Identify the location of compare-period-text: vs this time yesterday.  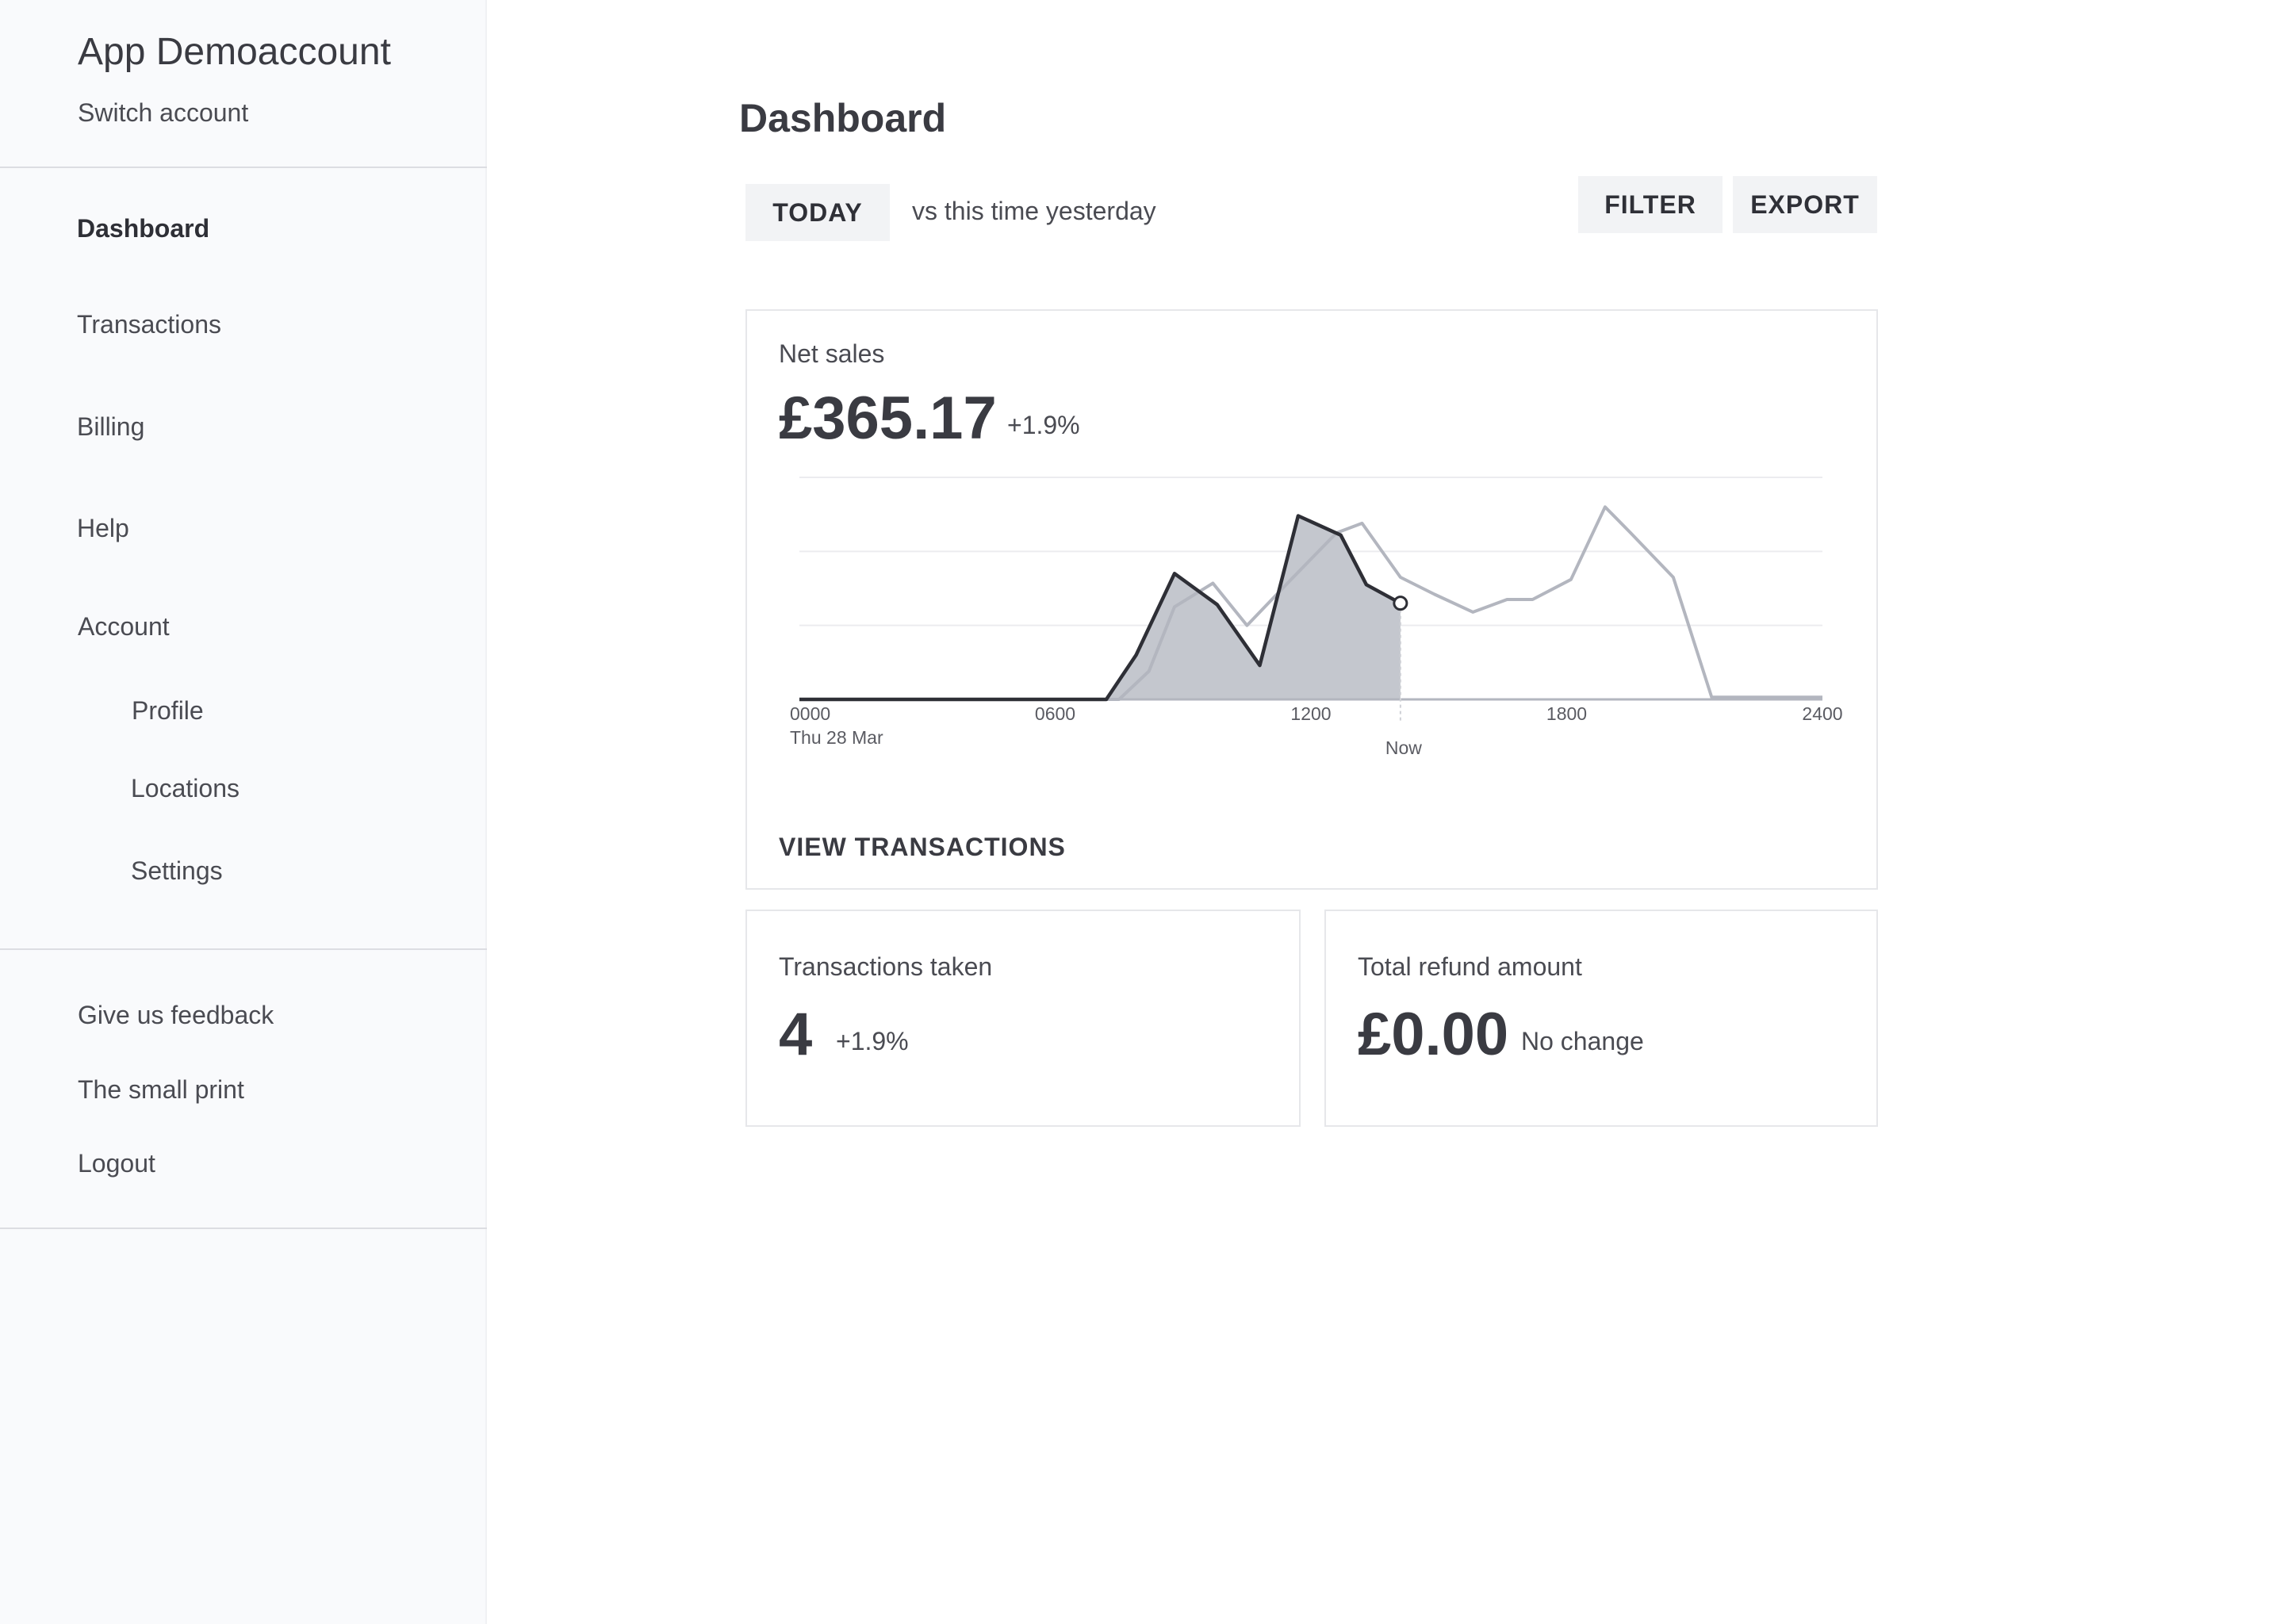
(1034, 211).